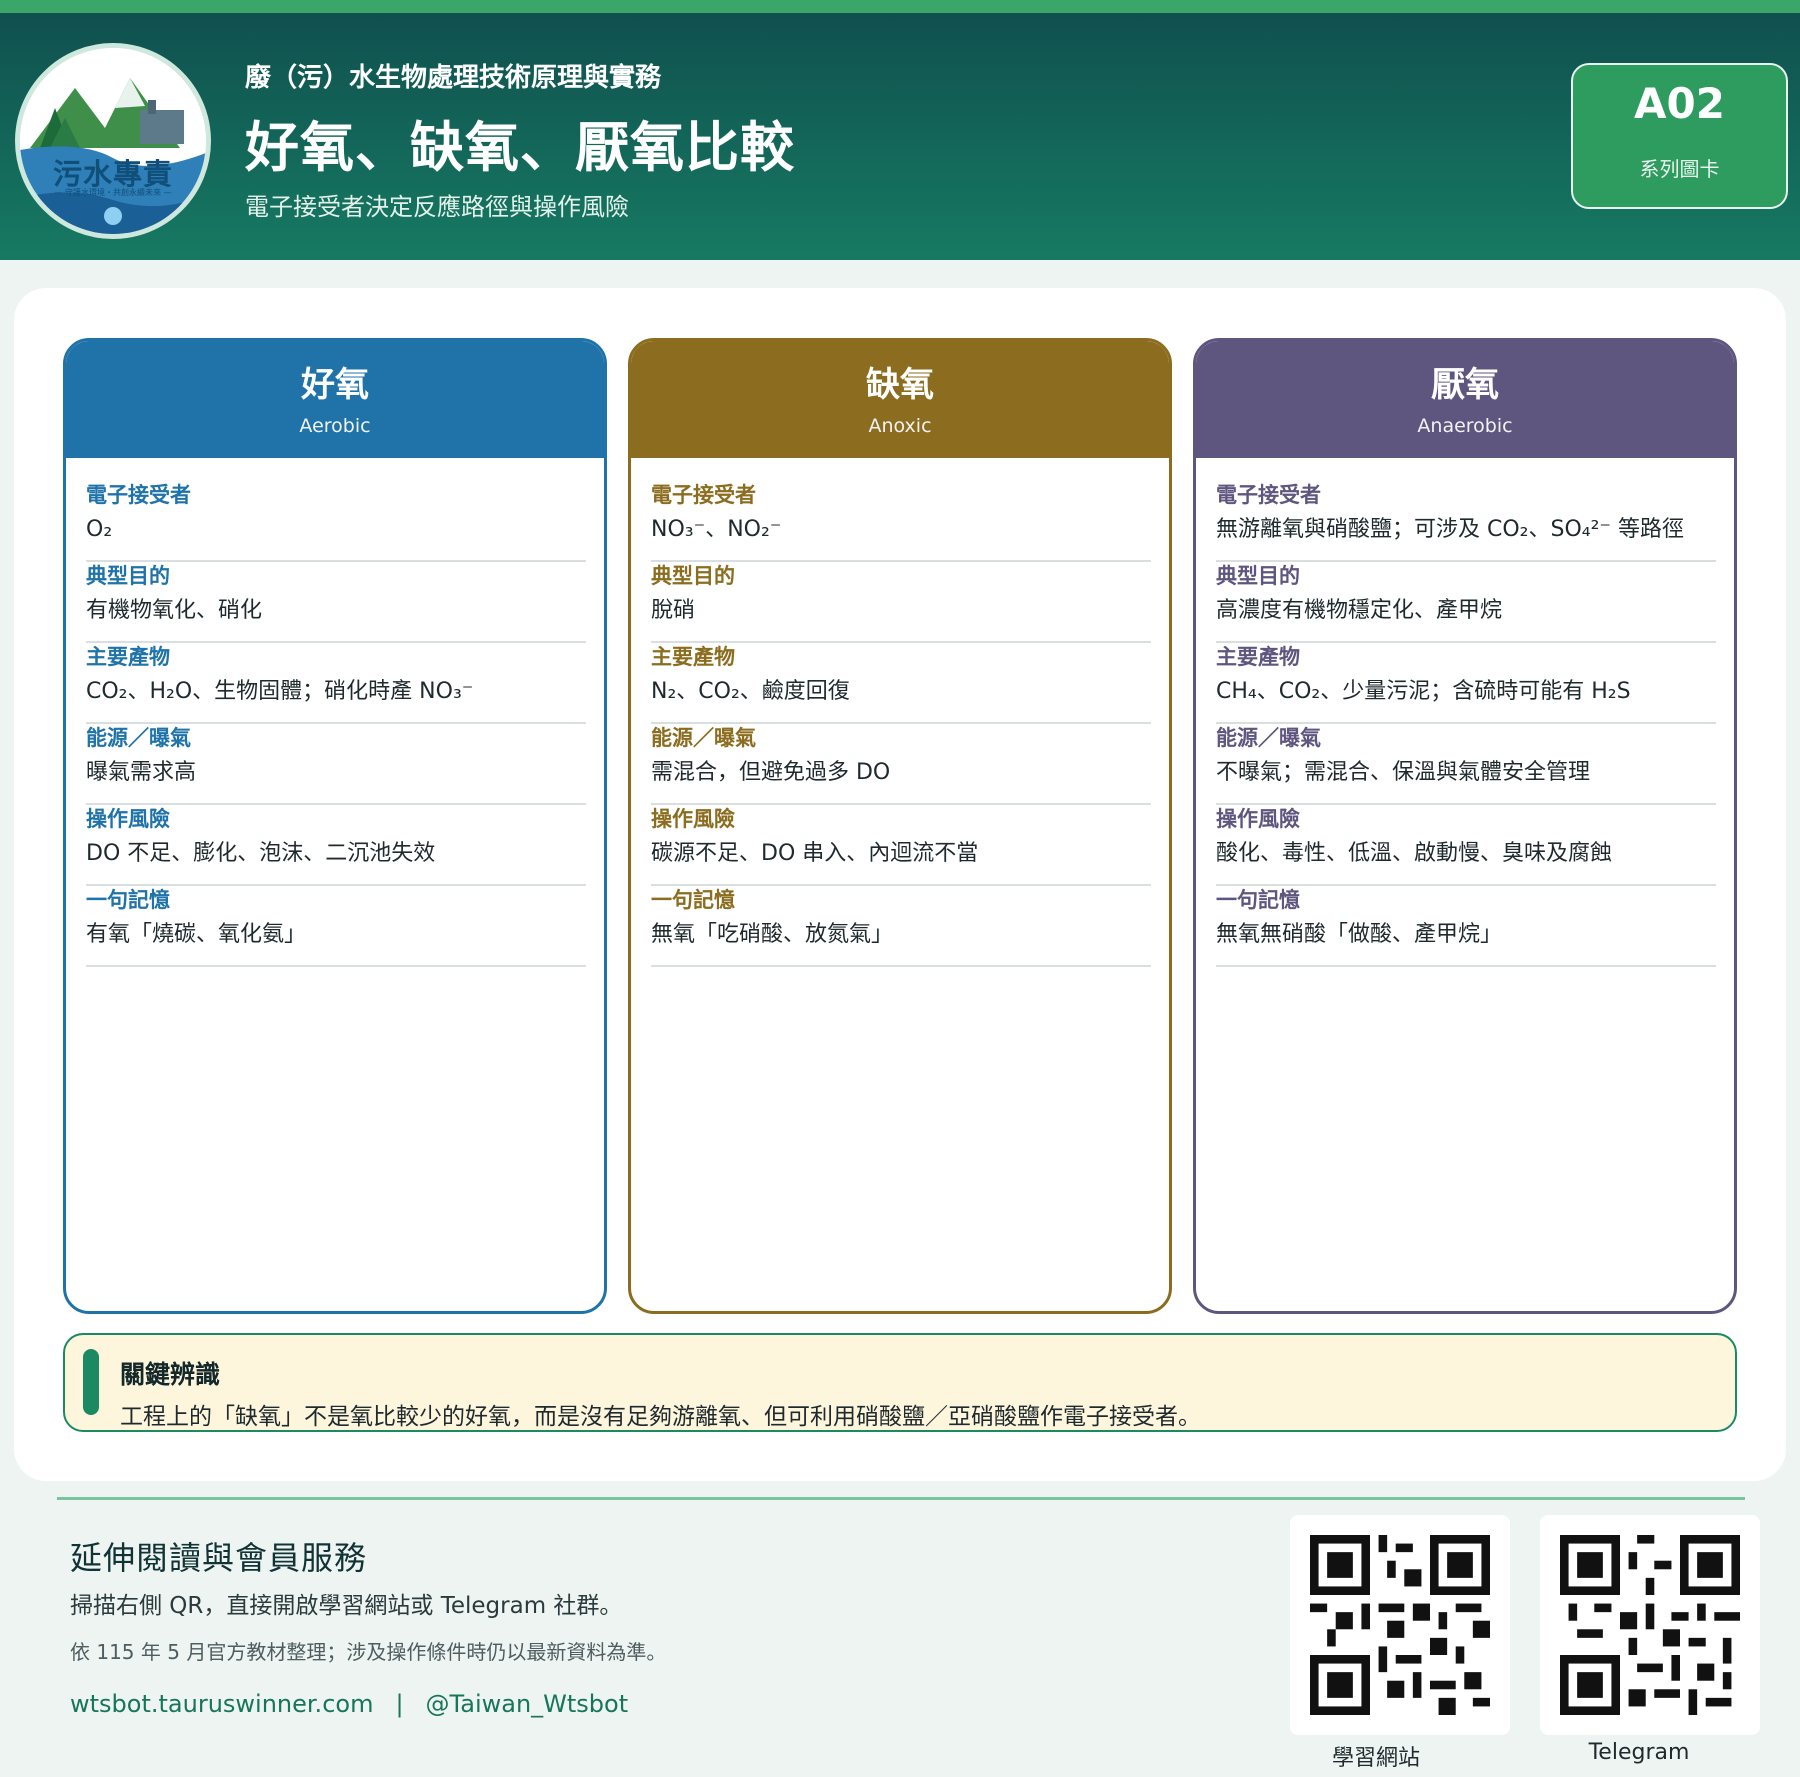 The width and height of the screenshot is (1800, 1777). Describe the element at coordinates (99, 529) in the screenshot. I see `attribute-value: O₂` at that location.